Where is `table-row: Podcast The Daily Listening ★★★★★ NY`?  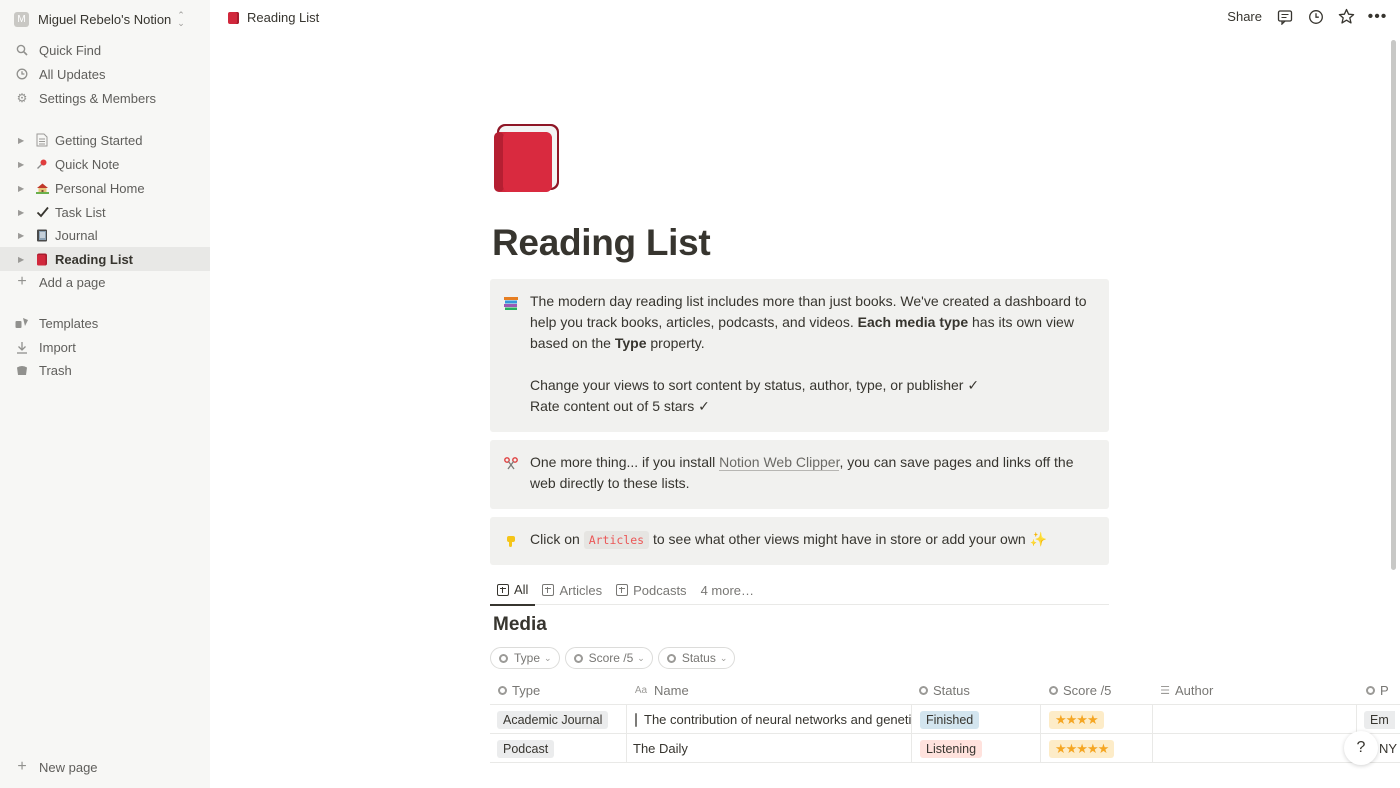 table-row: Podcast The Daily Listening ★★★★★ NY is located at coordinates (945, 748).